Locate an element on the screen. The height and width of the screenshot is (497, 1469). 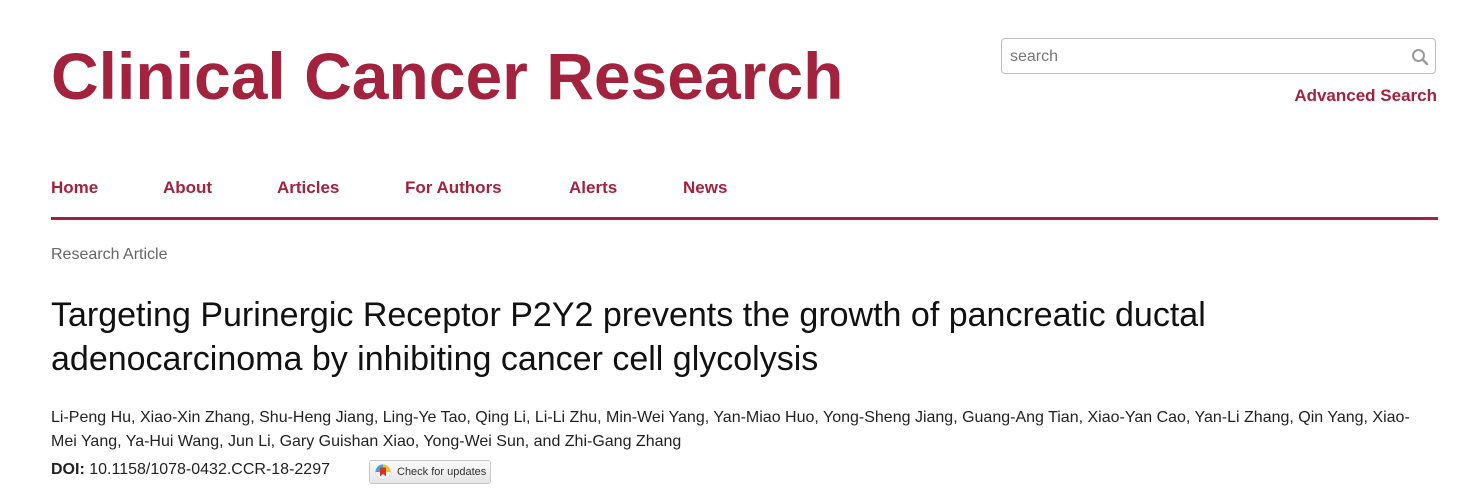
check-for-updates-button: Check for updates is located at coordinates (430, 472).